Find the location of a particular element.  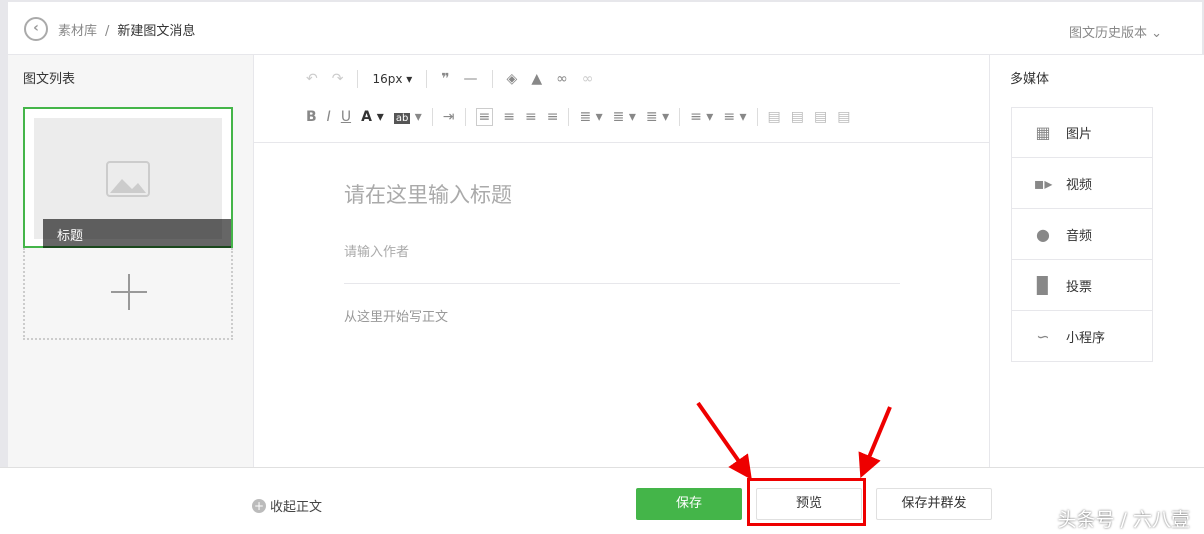

author-input: 请输入作者 is located at coordinates (376, 250).